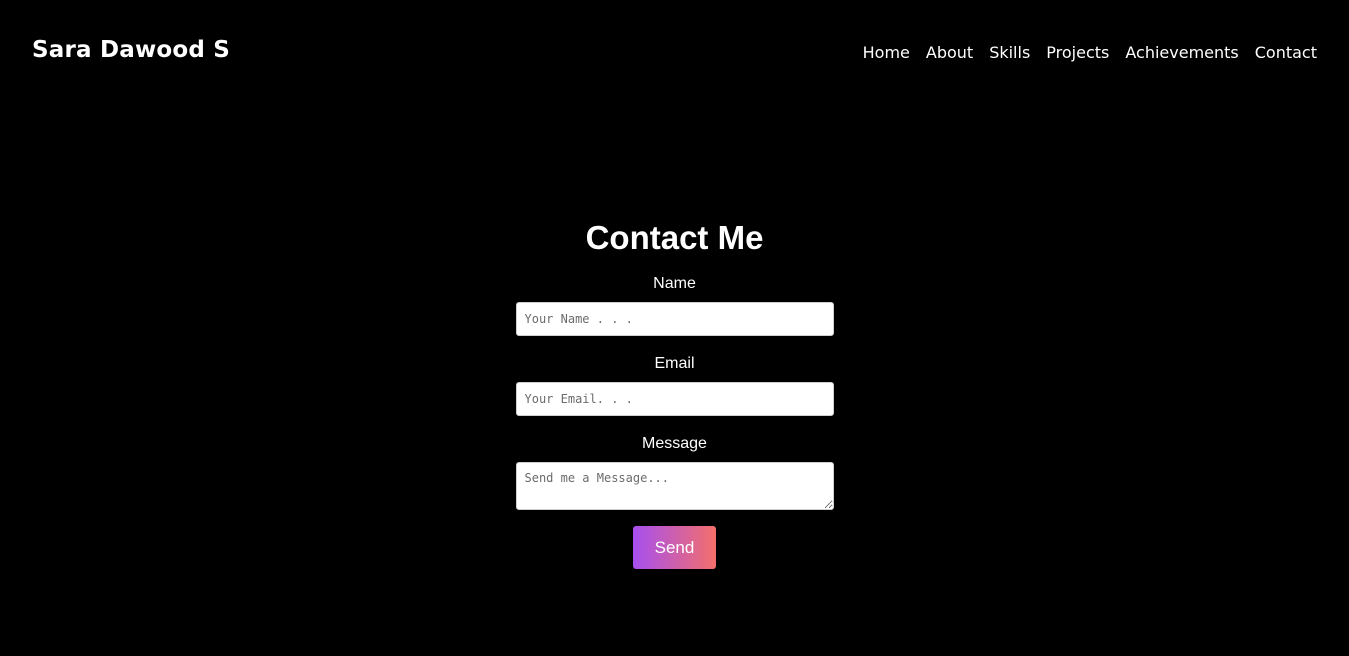  Describe the element at coordinates (131, 50) in the screenshot. I see `brand-logo-text: Sara Dawood S` at that location.